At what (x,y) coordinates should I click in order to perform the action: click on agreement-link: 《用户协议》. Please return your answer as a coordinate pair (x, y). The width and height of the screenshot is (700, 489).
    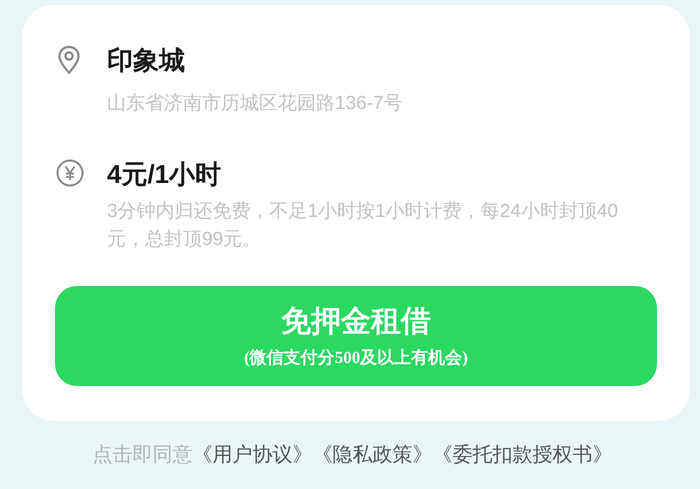
    Looking at the image, I should click on (252, 455).